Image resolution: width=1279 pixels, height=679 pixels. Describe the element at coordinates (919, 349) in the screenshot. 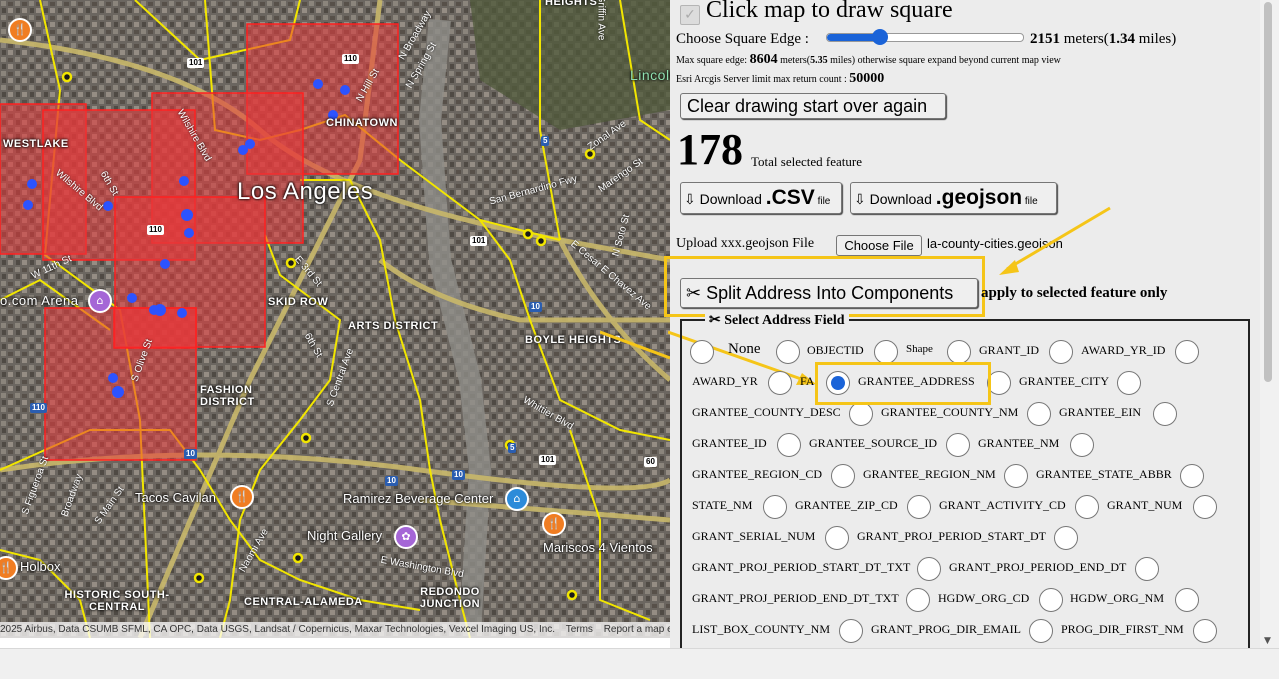

I see `field-label: Shape` at that location.